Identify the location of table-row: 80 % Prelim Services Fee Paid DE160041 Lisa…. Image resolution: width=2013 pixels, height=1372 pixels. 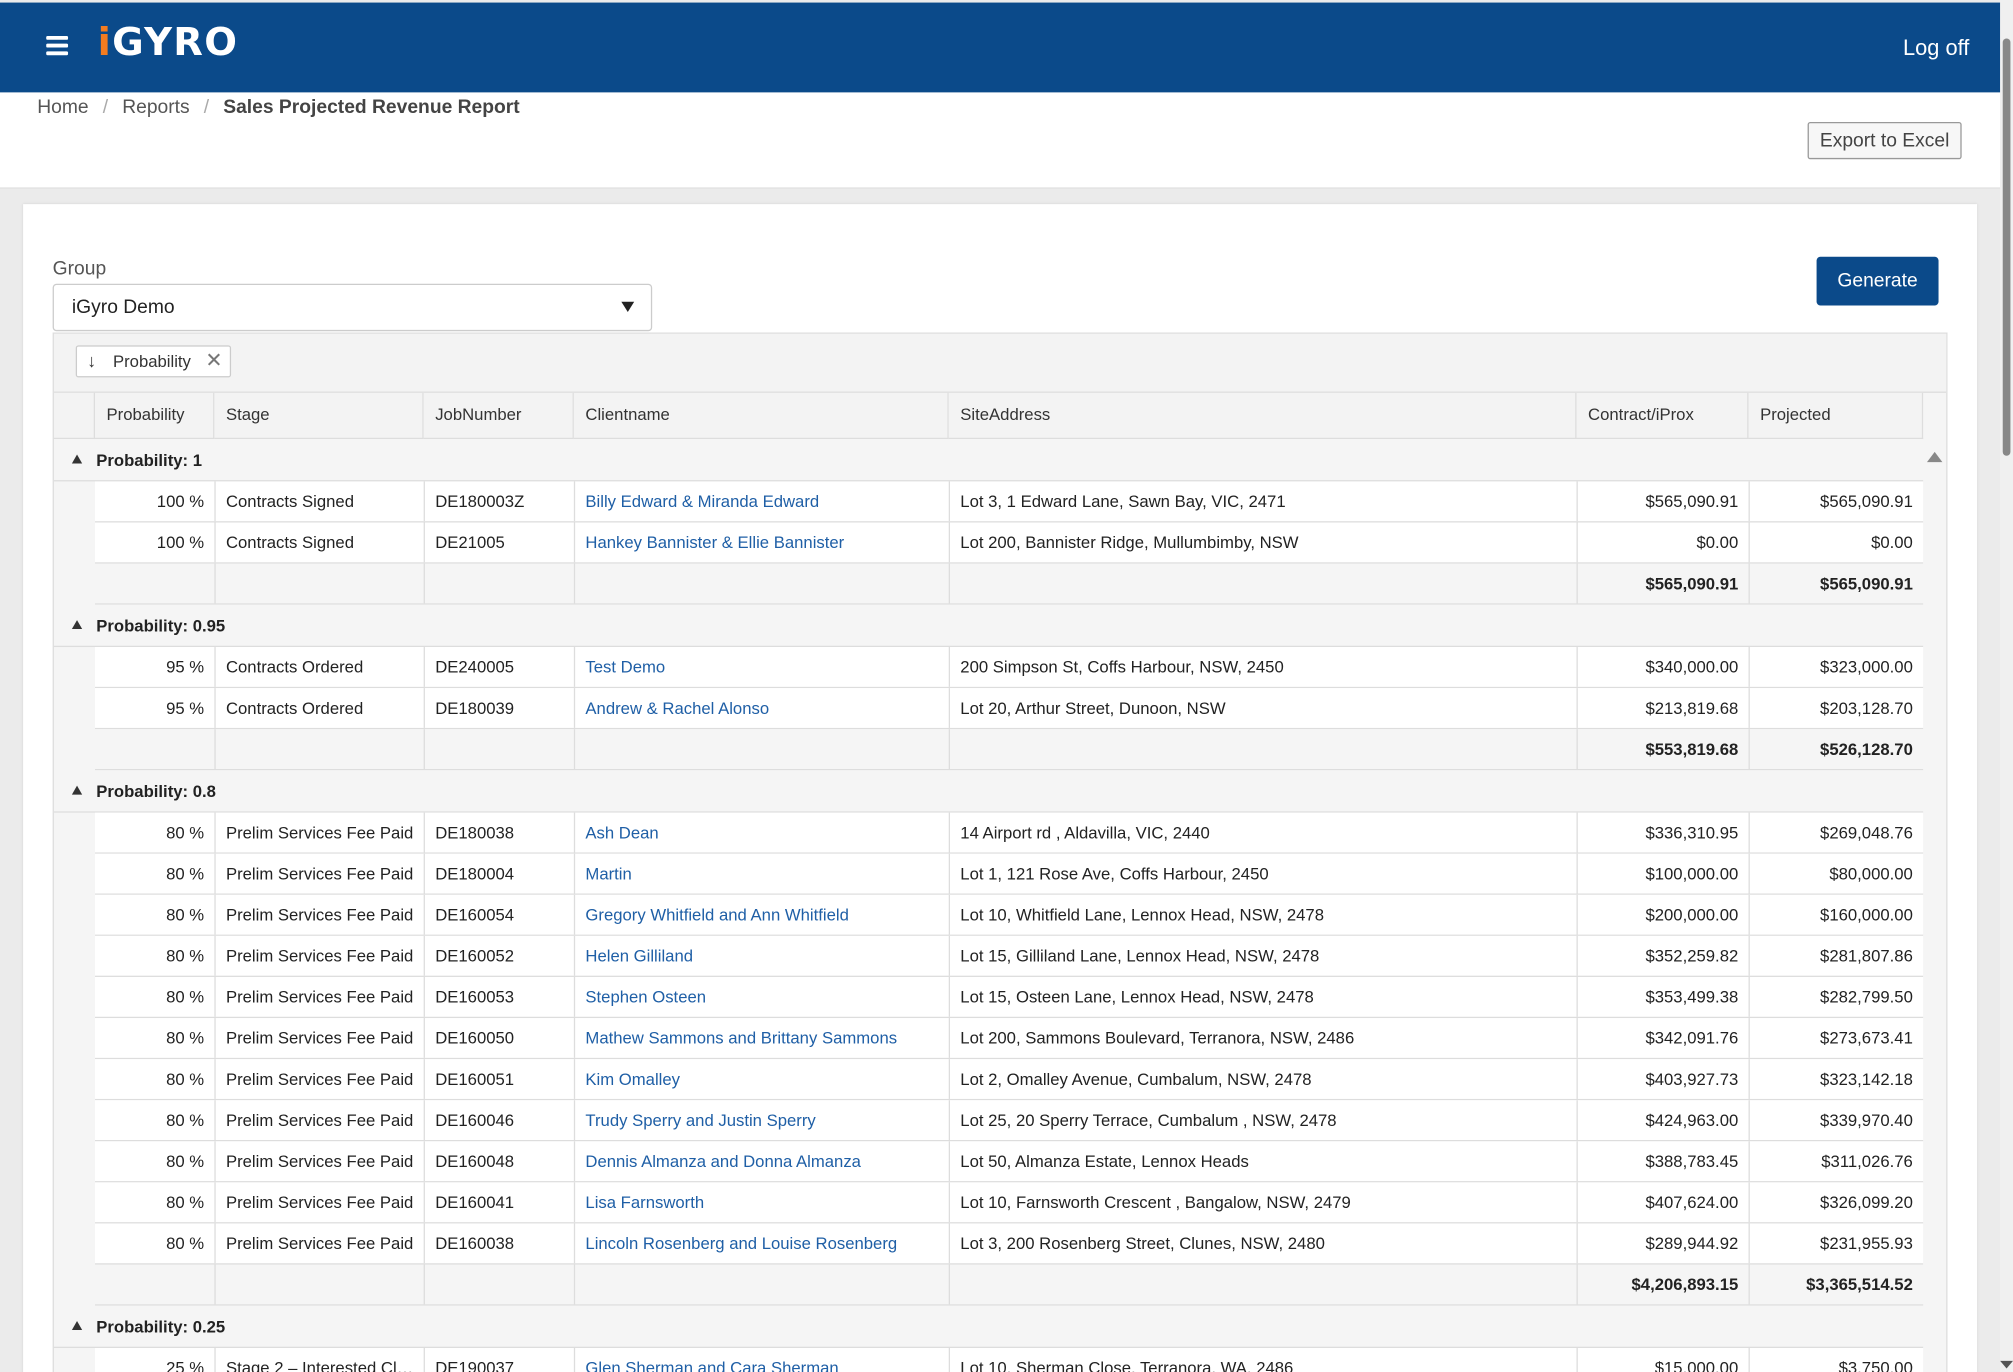
(1009, 1203).